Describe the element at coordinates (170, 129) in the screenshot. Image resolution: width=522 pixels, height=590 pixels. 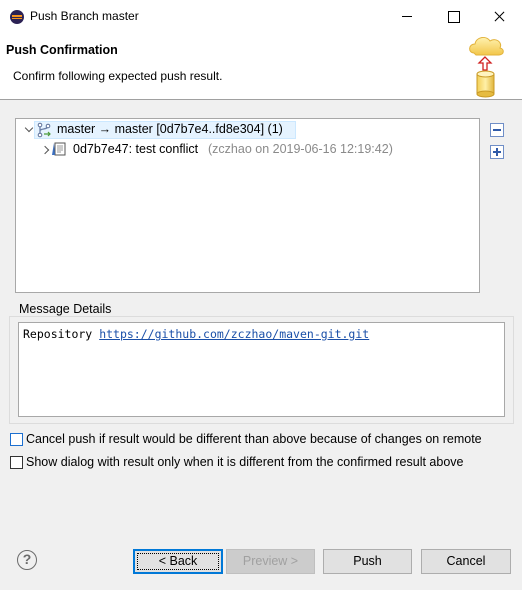
I see `ref-update-label: master → master [0d7b7e4..fd8e304] (1)` at that location.